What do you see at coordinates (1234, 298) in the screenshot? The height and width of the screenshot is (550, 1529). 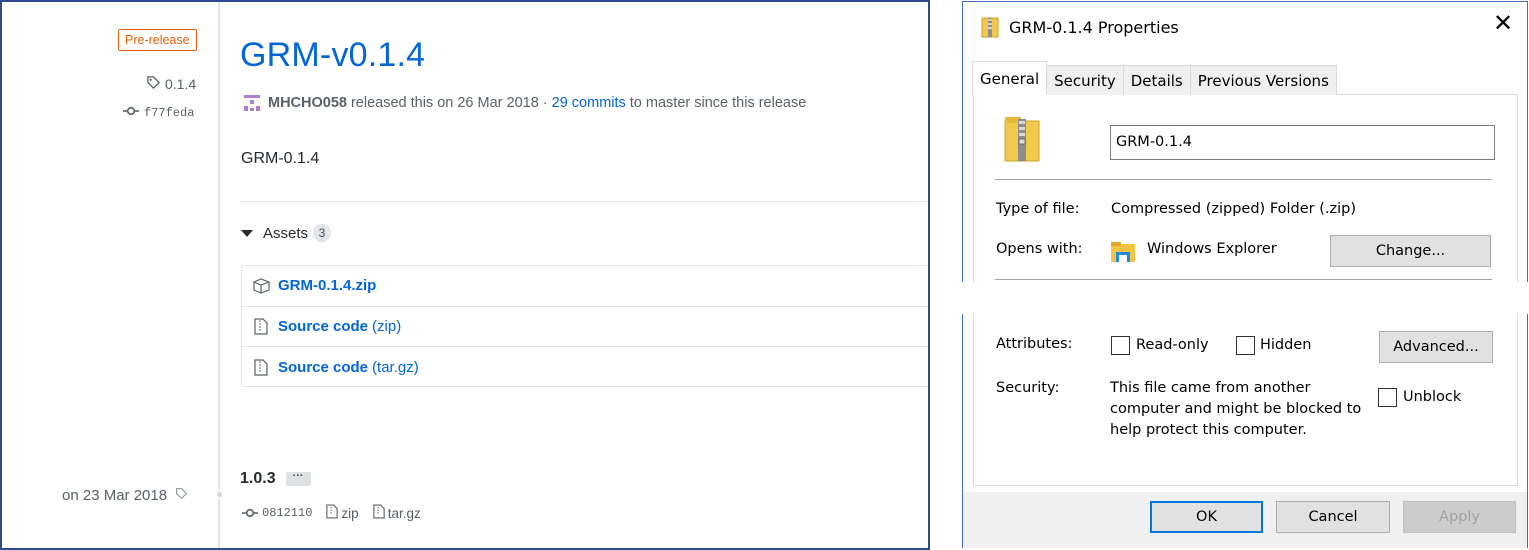 I see `image-crop-gap` at bounding box center [1234, 298].